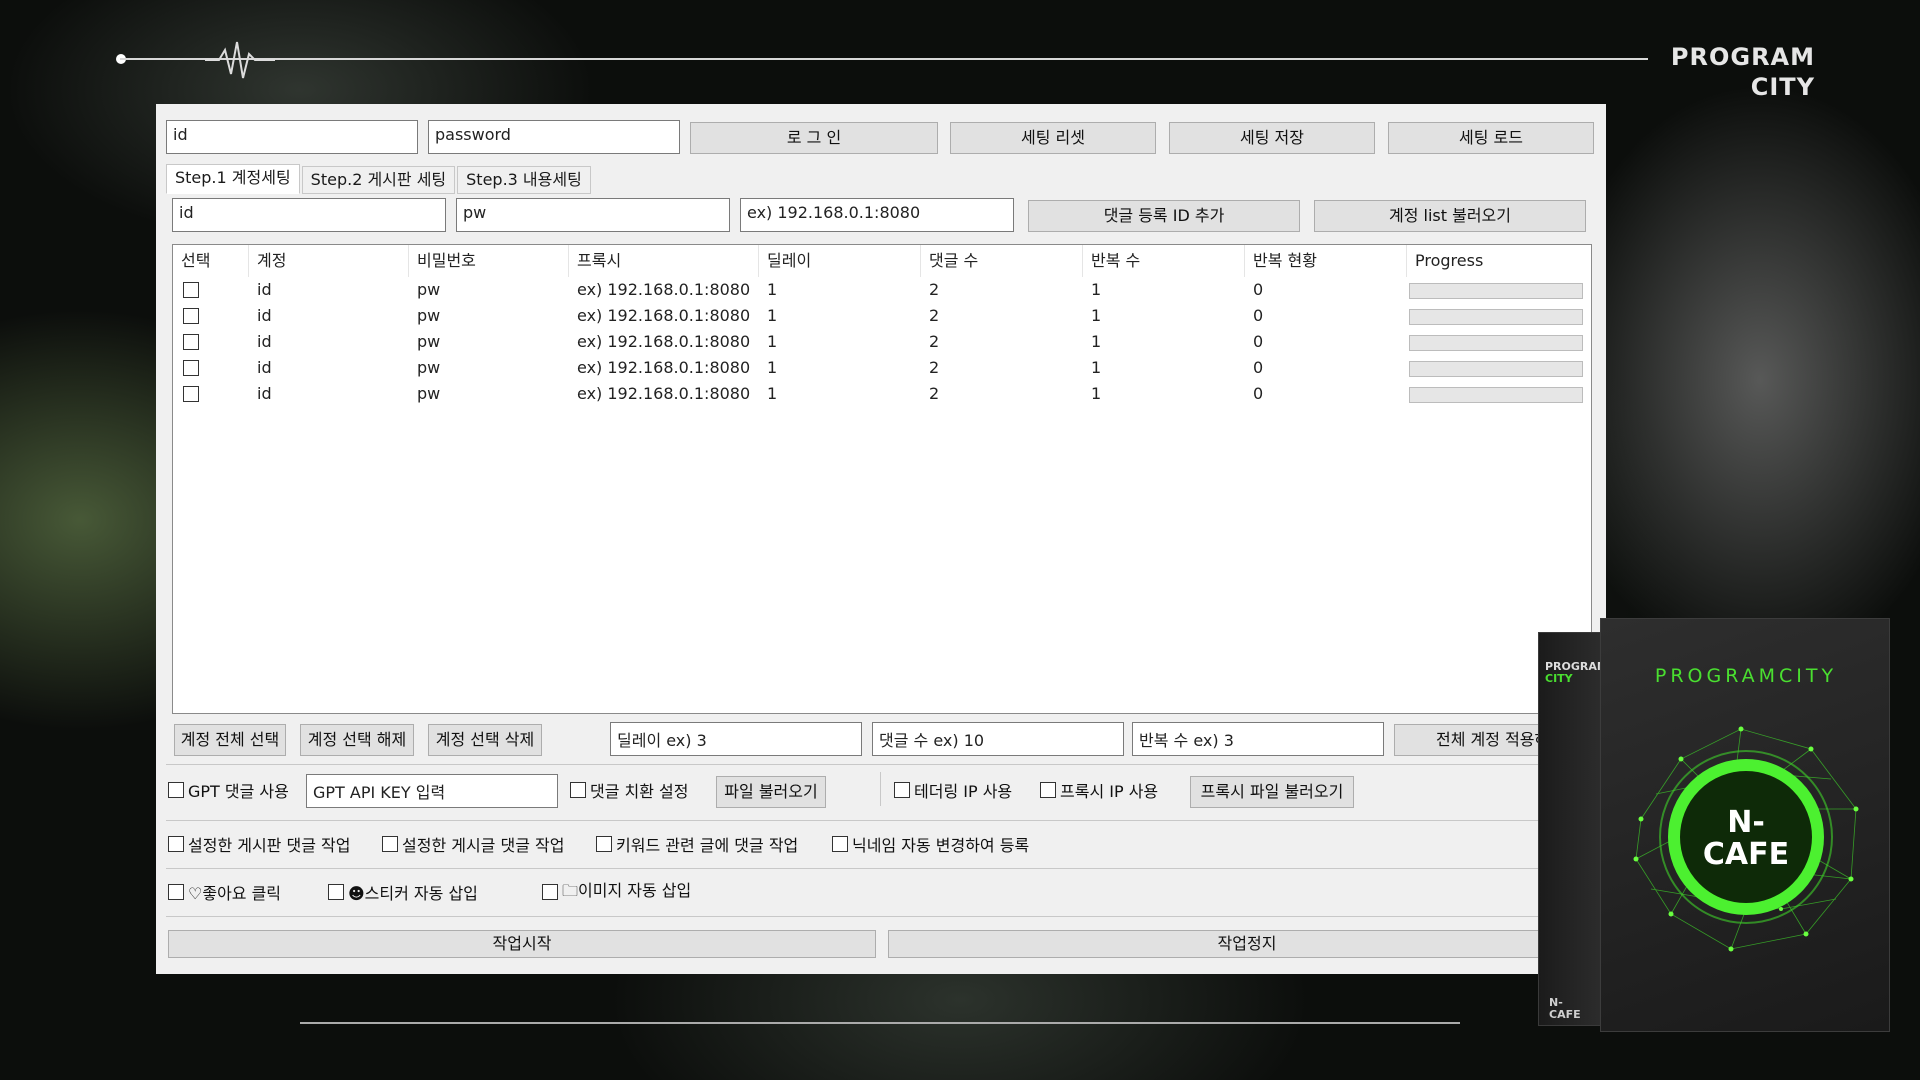  Describe the element at coordinates (1002, 261) in the screenshot. I see `col-header-comments: 댓글 수` at that location.